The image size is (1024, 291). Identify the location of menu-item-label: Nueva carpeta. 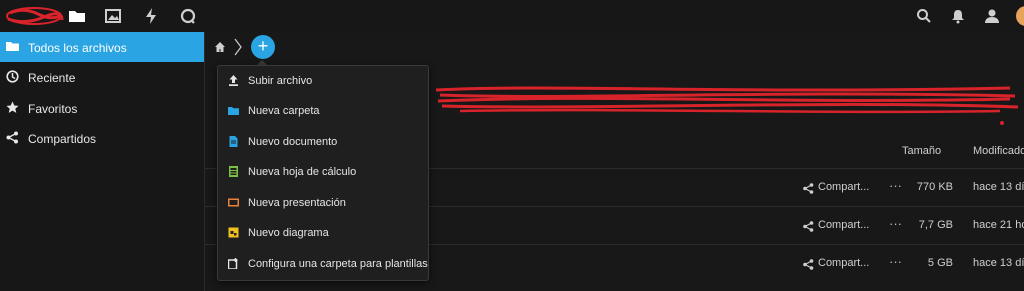
(284, 111).